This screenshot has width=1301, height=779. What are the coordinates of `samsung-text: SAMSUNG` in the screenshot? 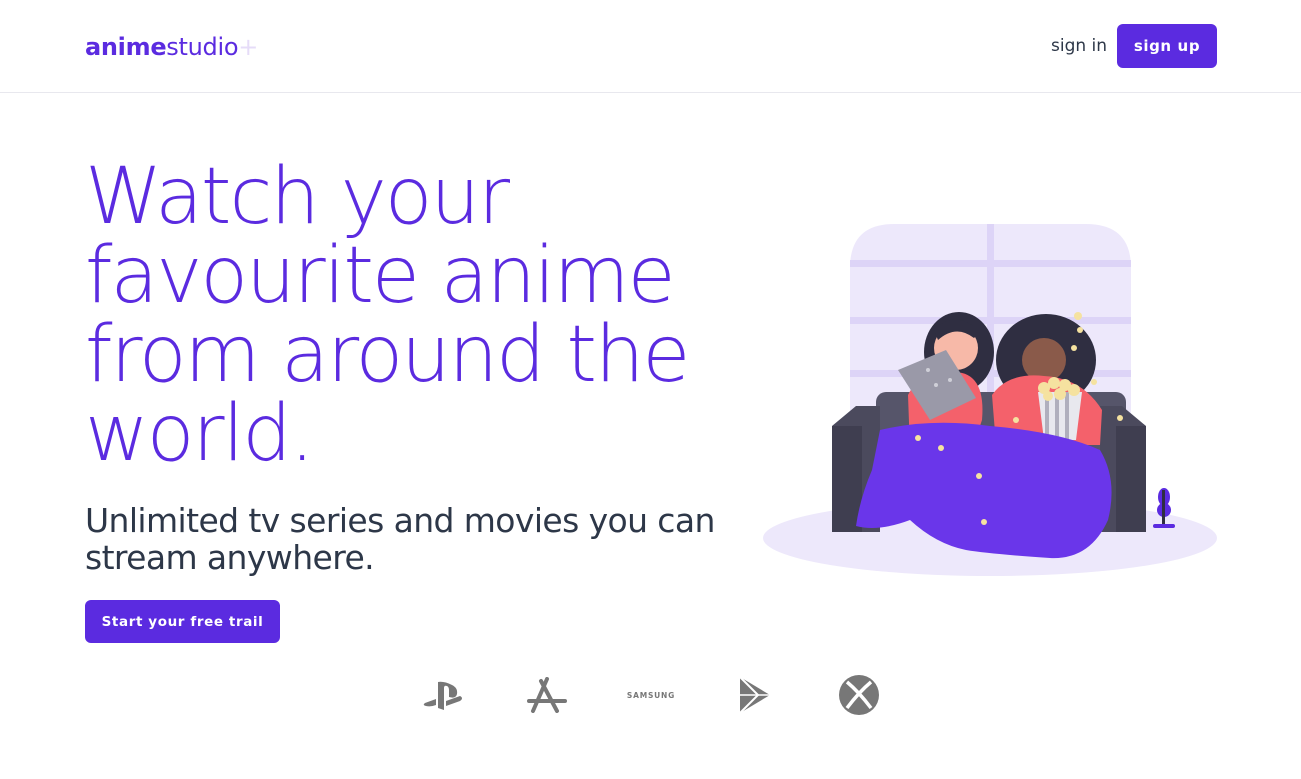 It's located at (651, 695).